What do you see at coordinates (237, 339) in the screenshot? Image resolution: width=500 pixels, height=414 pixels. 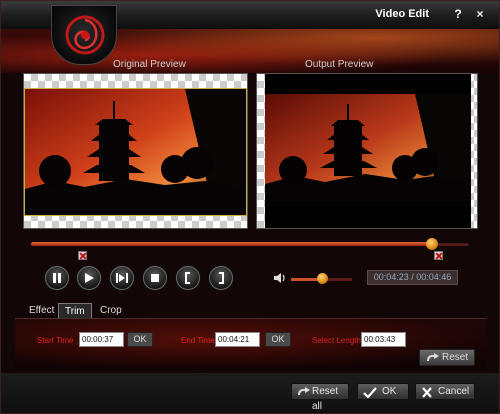 I see `end-time-input` at bounding box center [237, 339].